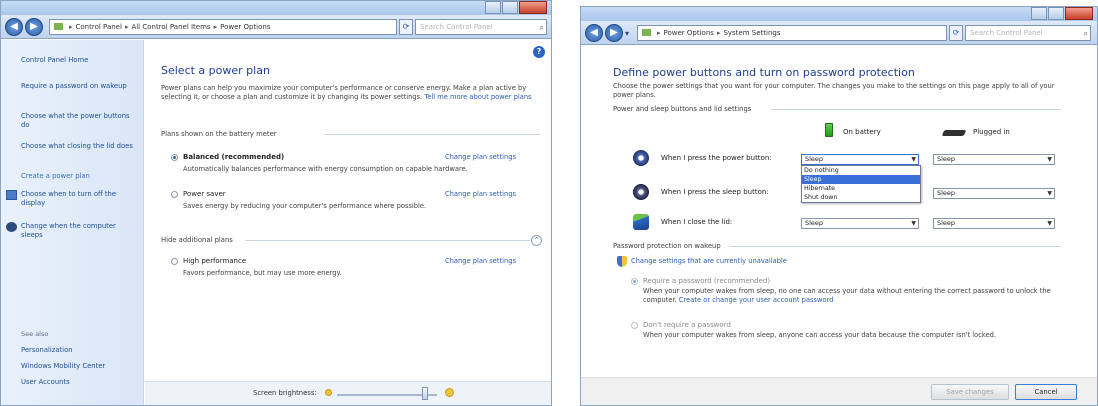 This screenshot has width=1098, height=406. What do you see at coordinates (215, 70) in the screenshot?
I see `page-title: Select a power plan` at bounding box center [215, 70].